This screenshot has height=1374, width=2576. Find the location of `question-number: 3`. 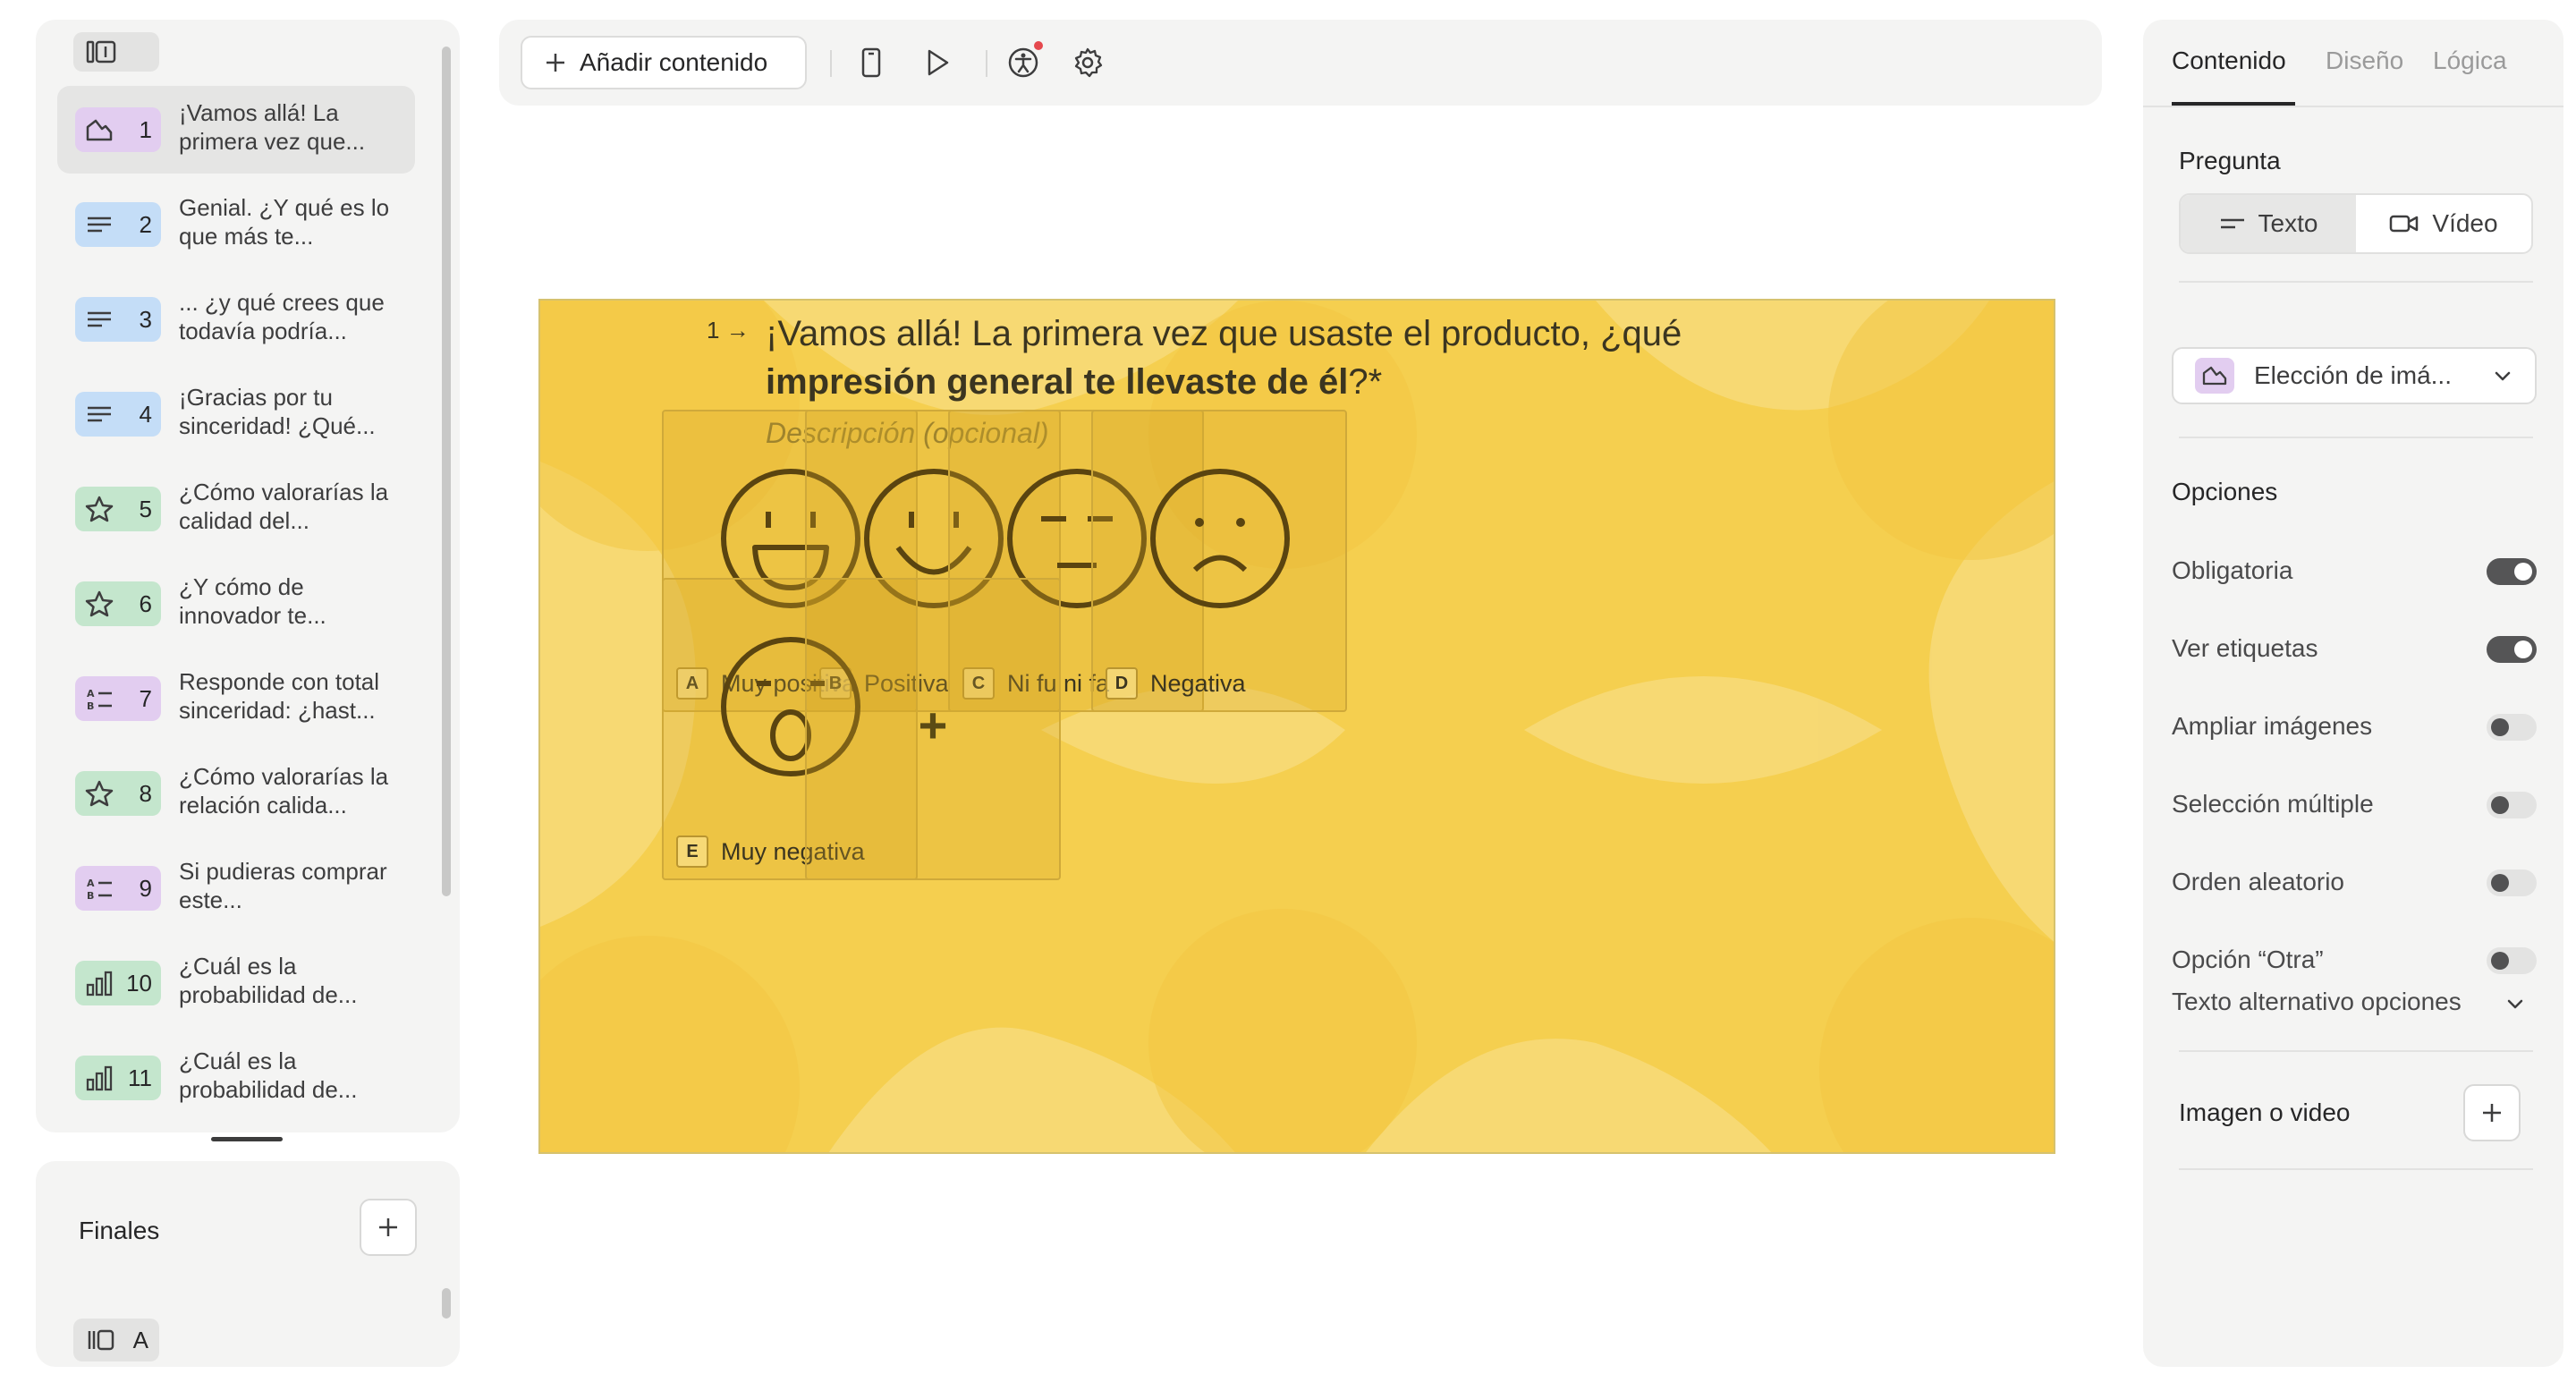

question-number: 3 is located at coordinates (145, 319).